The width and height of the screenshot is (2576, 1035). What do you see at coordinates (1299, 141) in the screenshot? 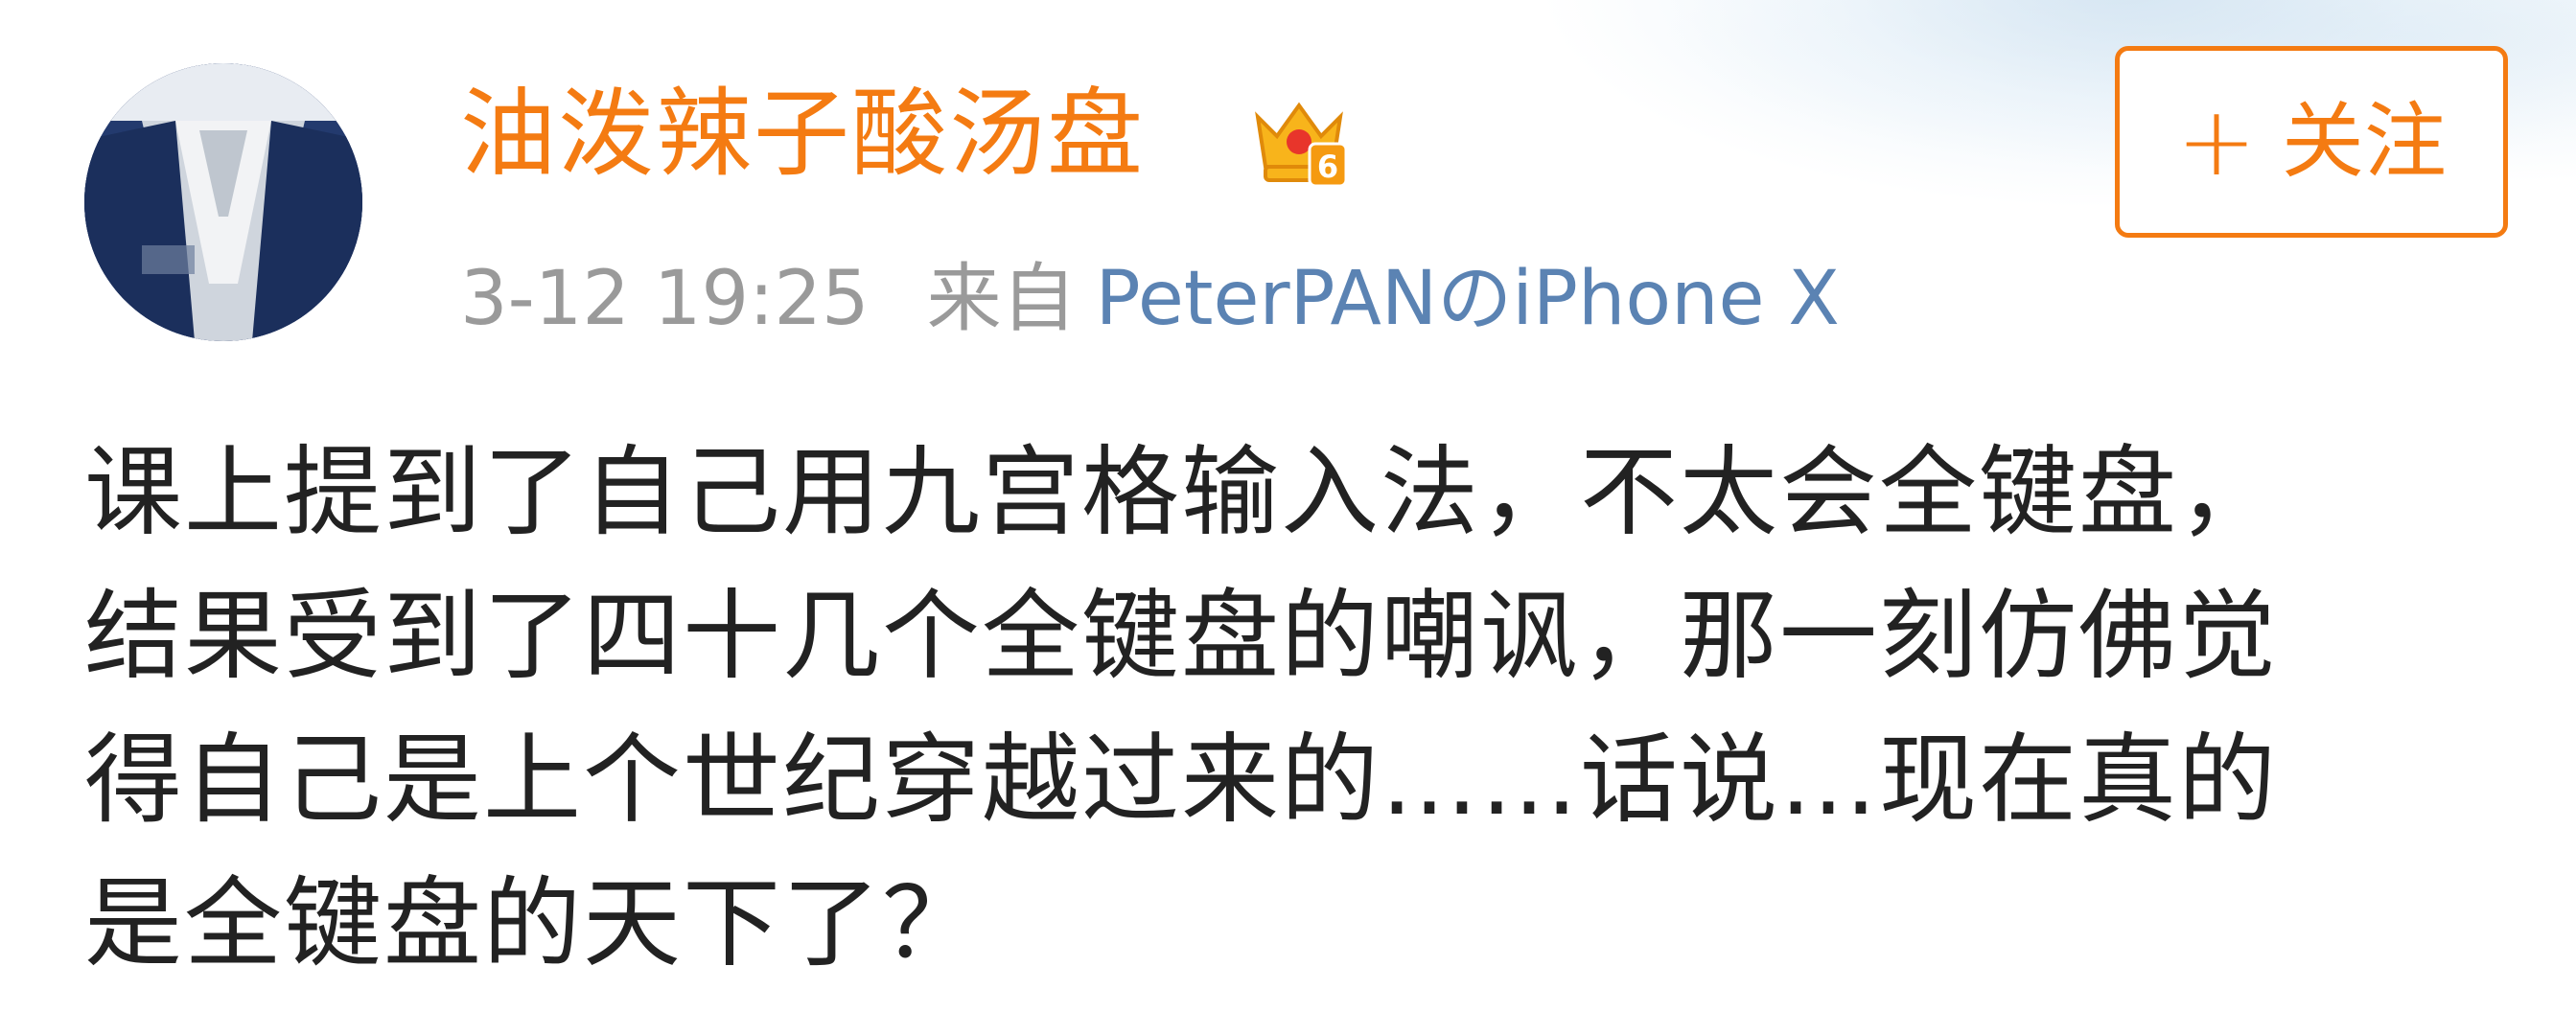
I see `crown-vip-icon: 6` at bounding box center [1299, 141].